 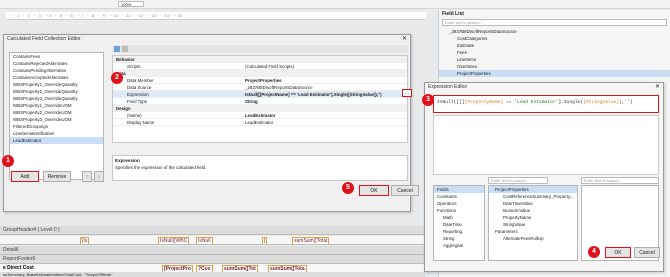 I want to click on calc-field-item: ContainsPendingAlternates, so click(x=56, y=70).